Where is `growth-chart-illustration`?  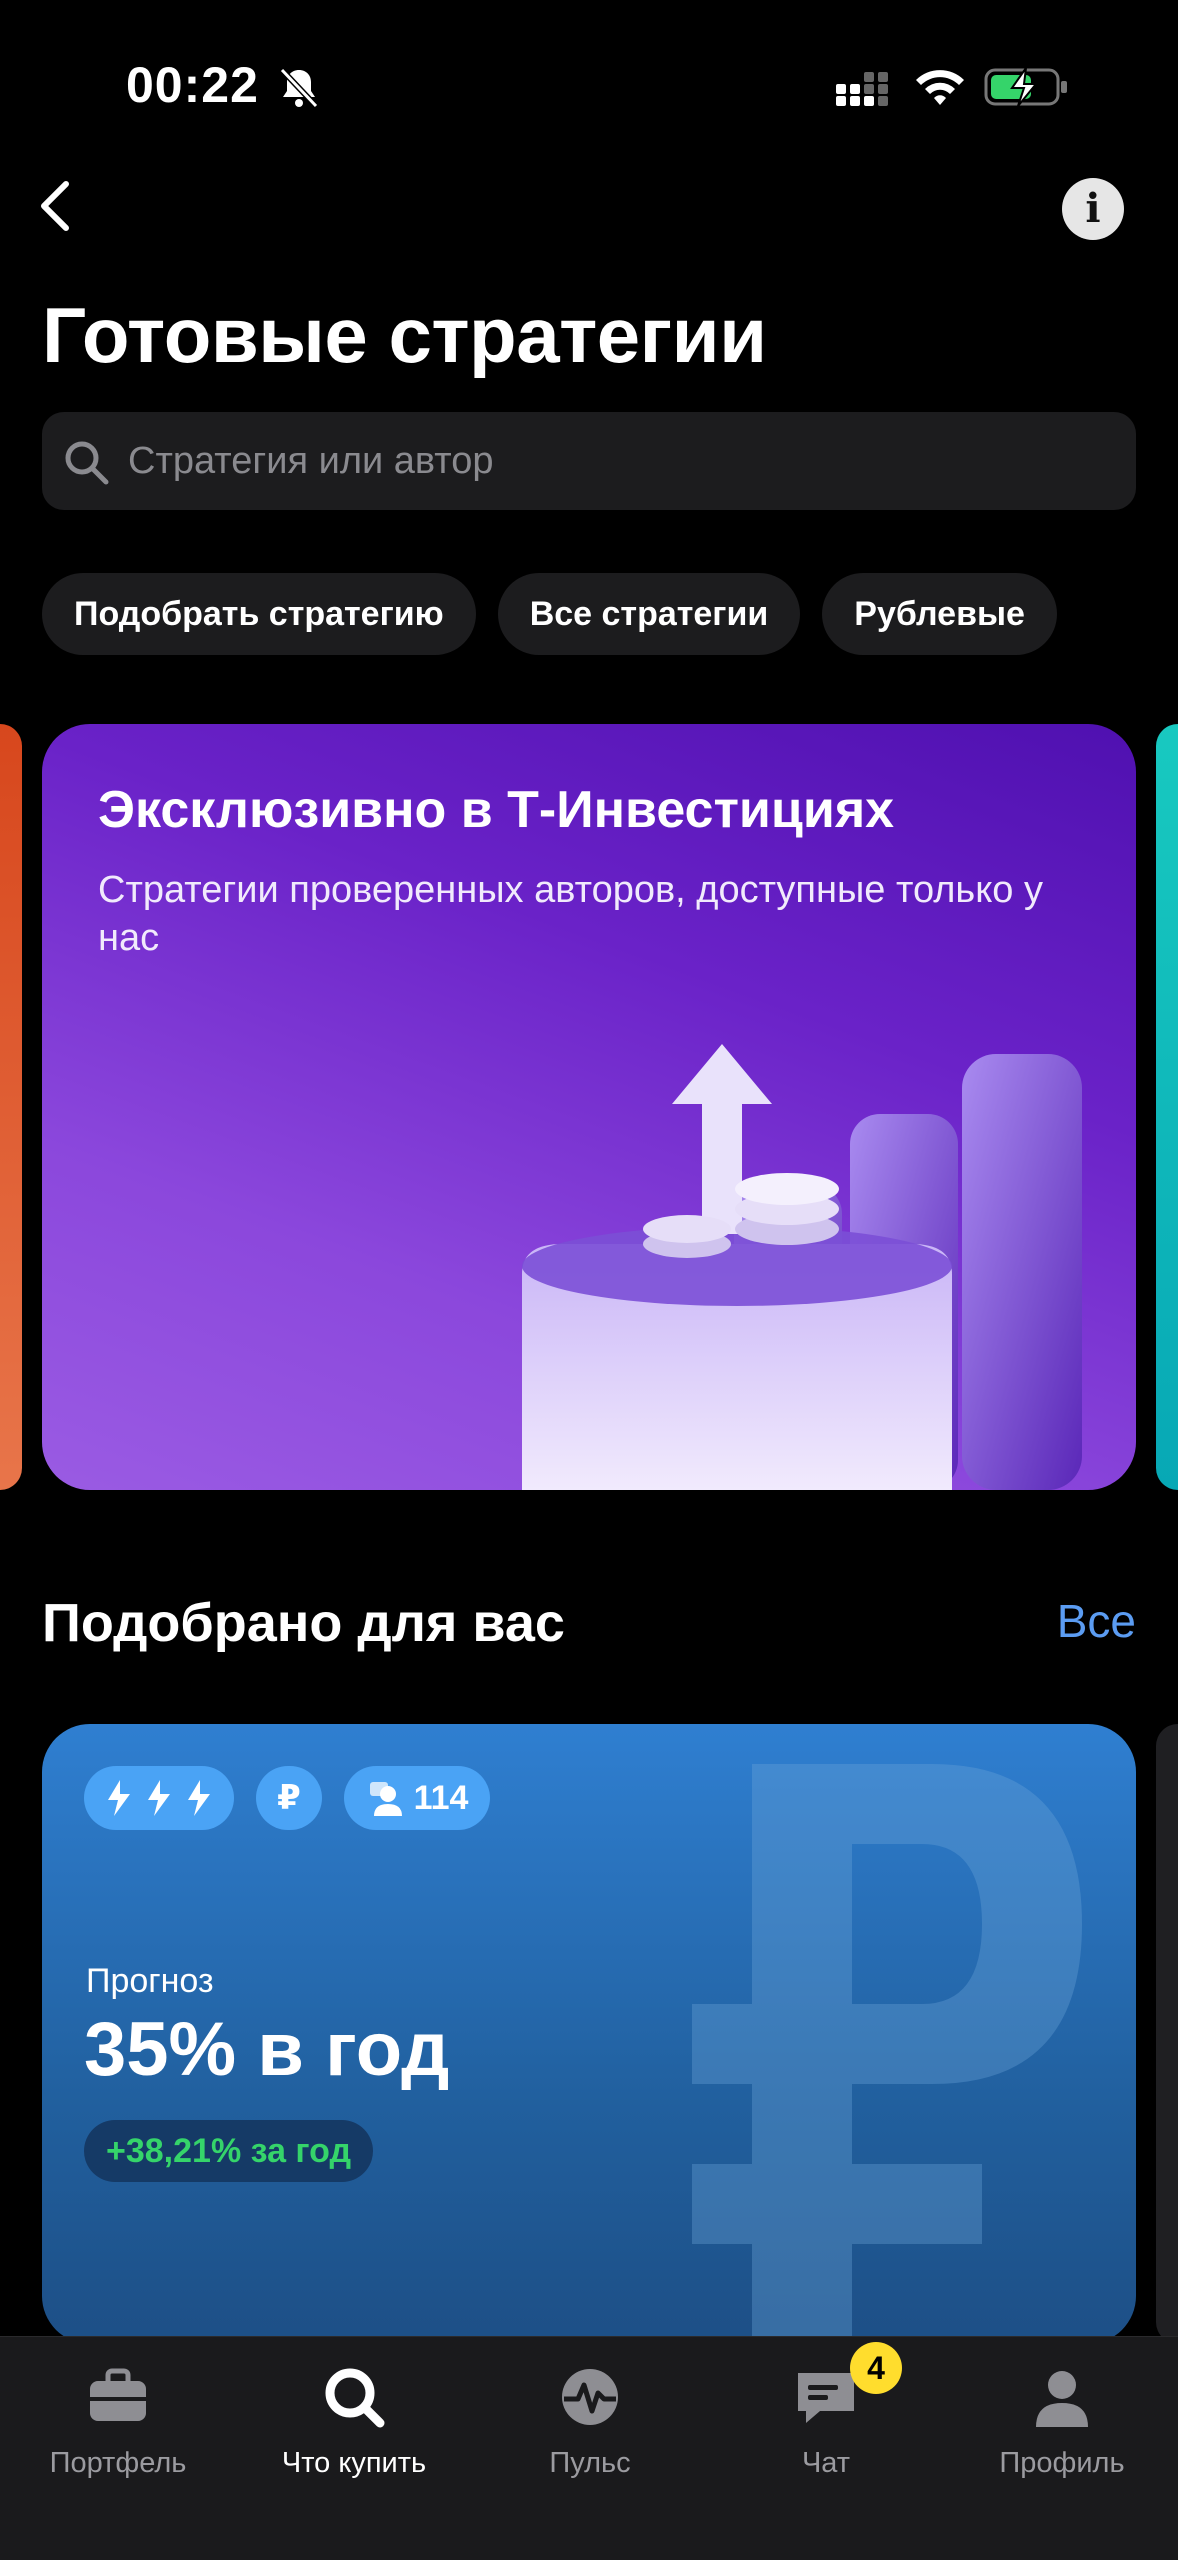
growth-chart-illustration is located at coordinates (802, 1267).